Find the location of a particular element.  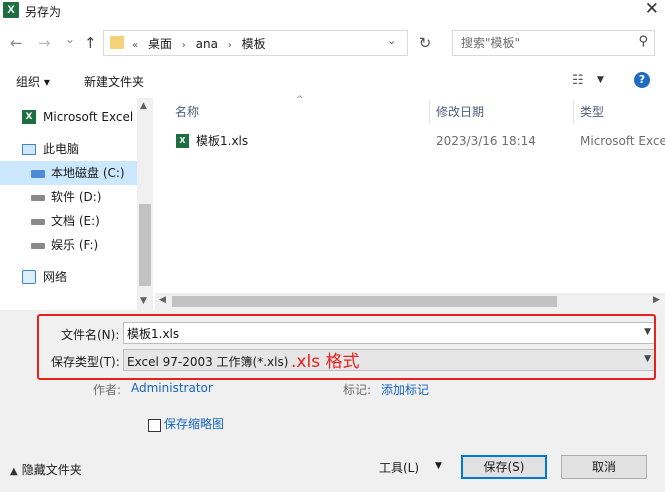

search-icon: ⚲ is located at coordinates (643, 41).